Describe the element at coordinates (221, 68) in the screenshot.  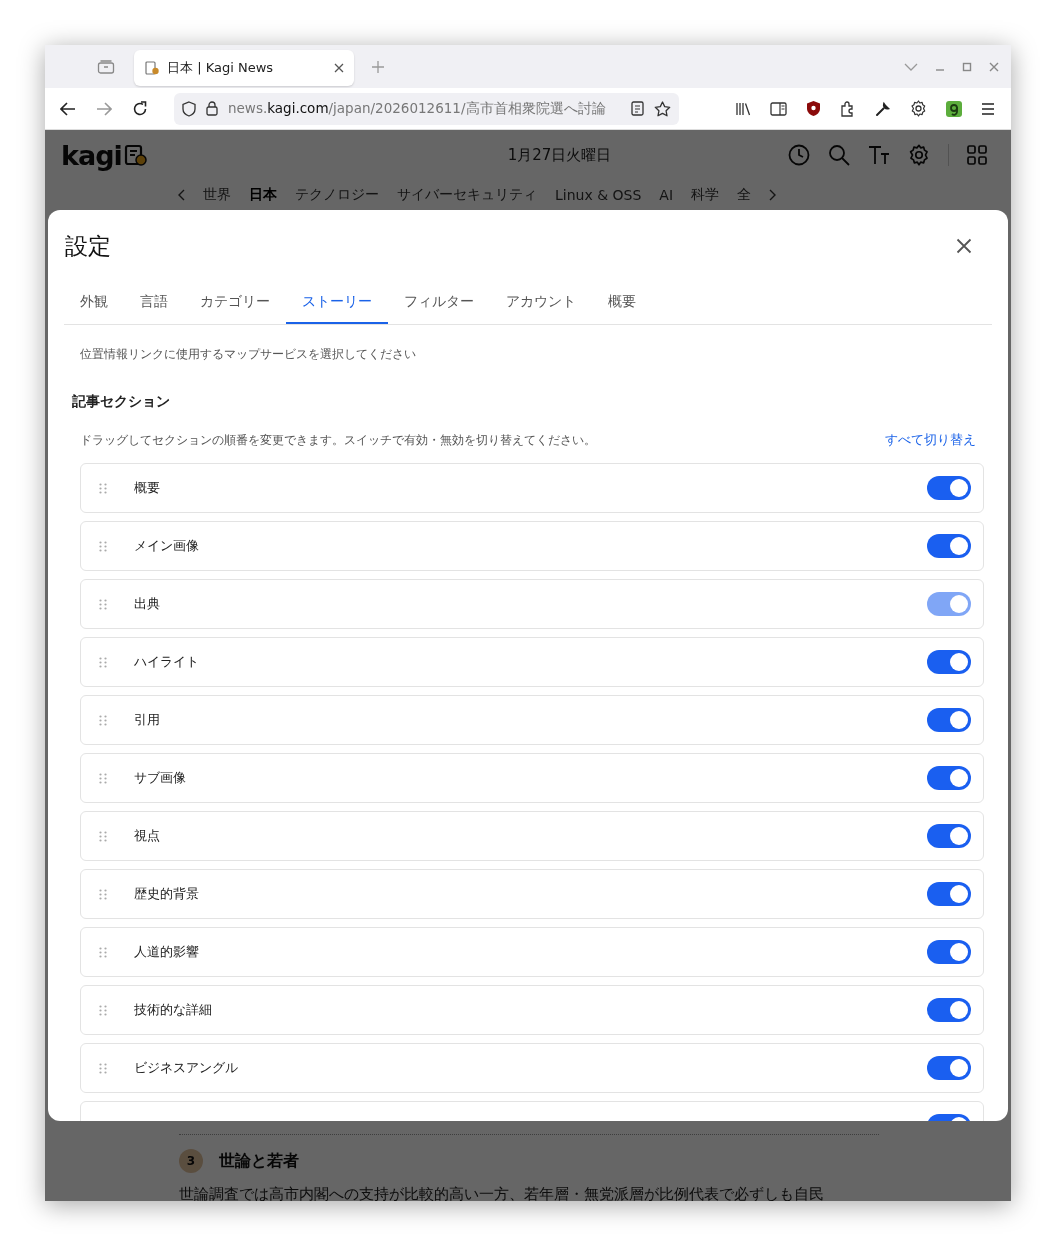
I see `tab-title: 日本 | Kagi News` at that location.